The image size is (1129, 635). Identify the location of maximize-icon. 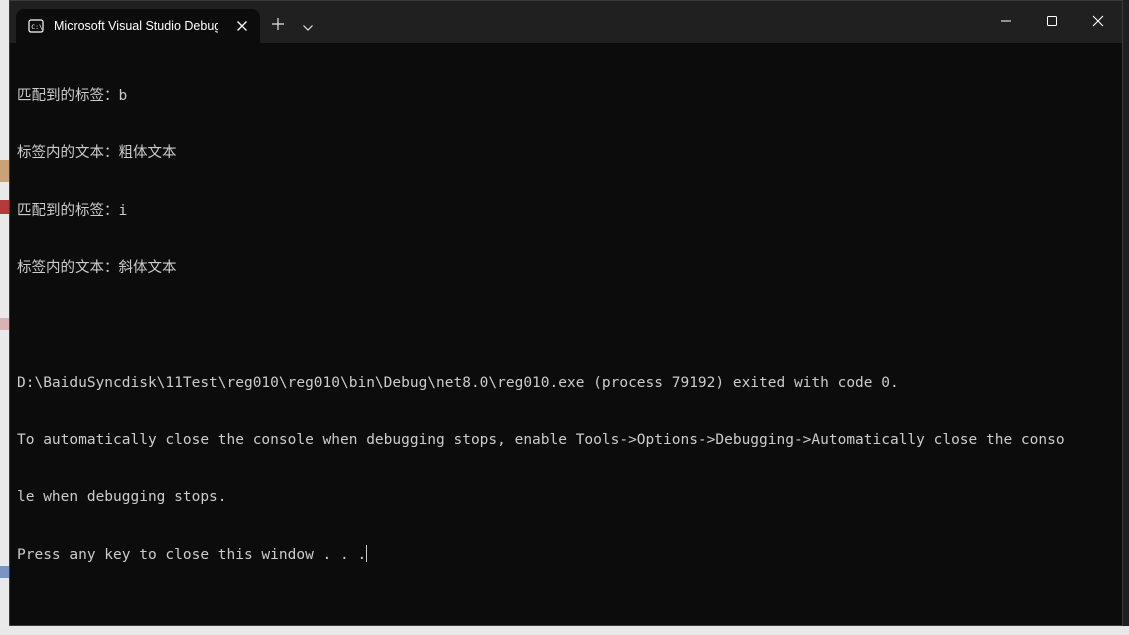
(1052, 21).